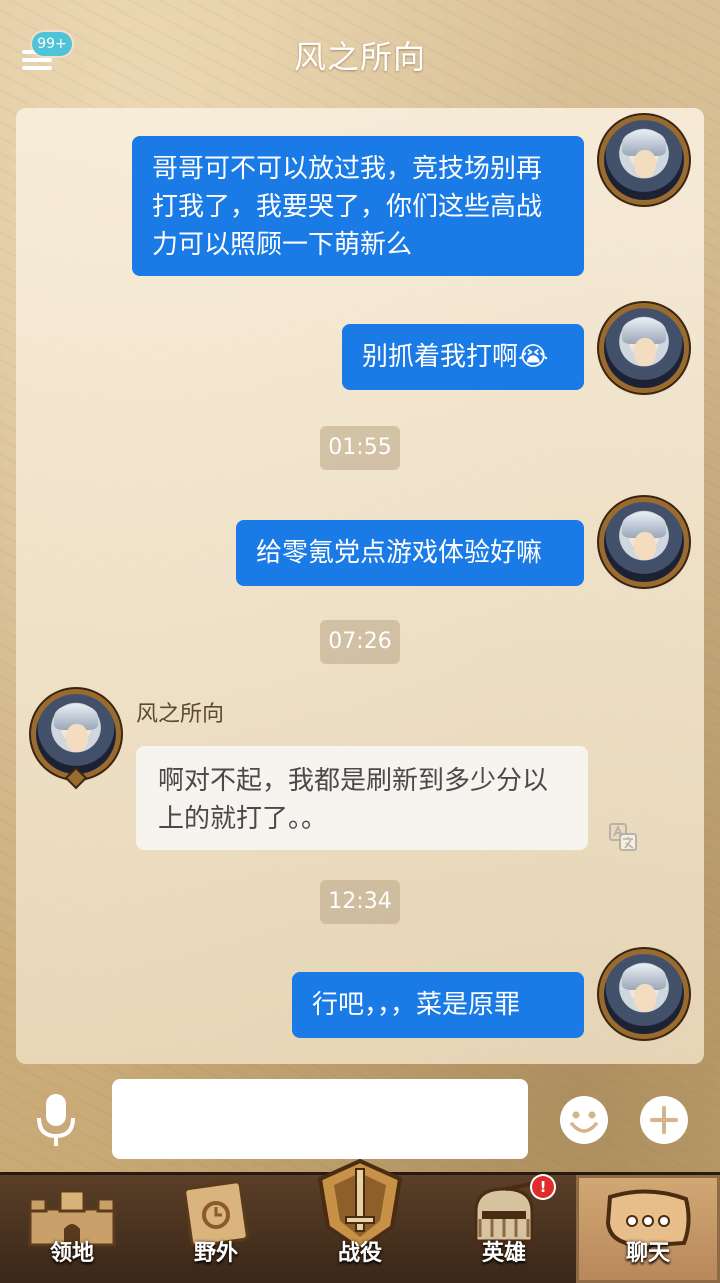  Describe the element at coordinates (503, 1253) in the screenshot. I see `nav-label: 英雄` at that location.